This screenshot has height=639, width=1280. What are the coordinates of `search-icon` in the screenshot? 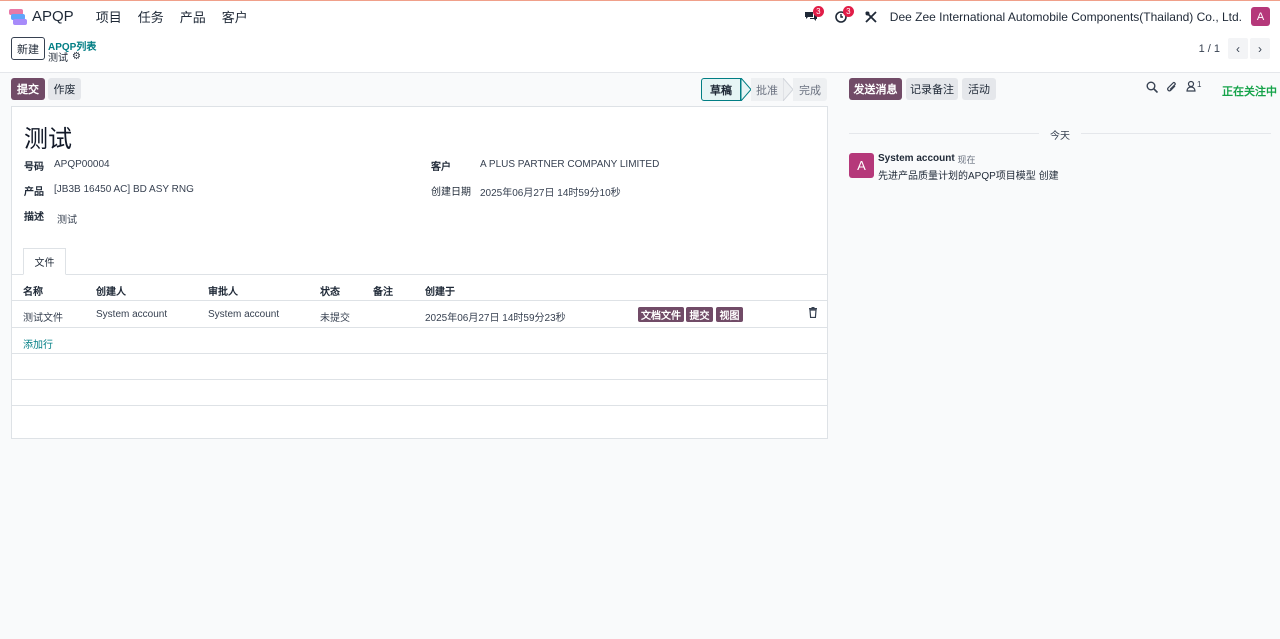 It's located at (1152, 87).